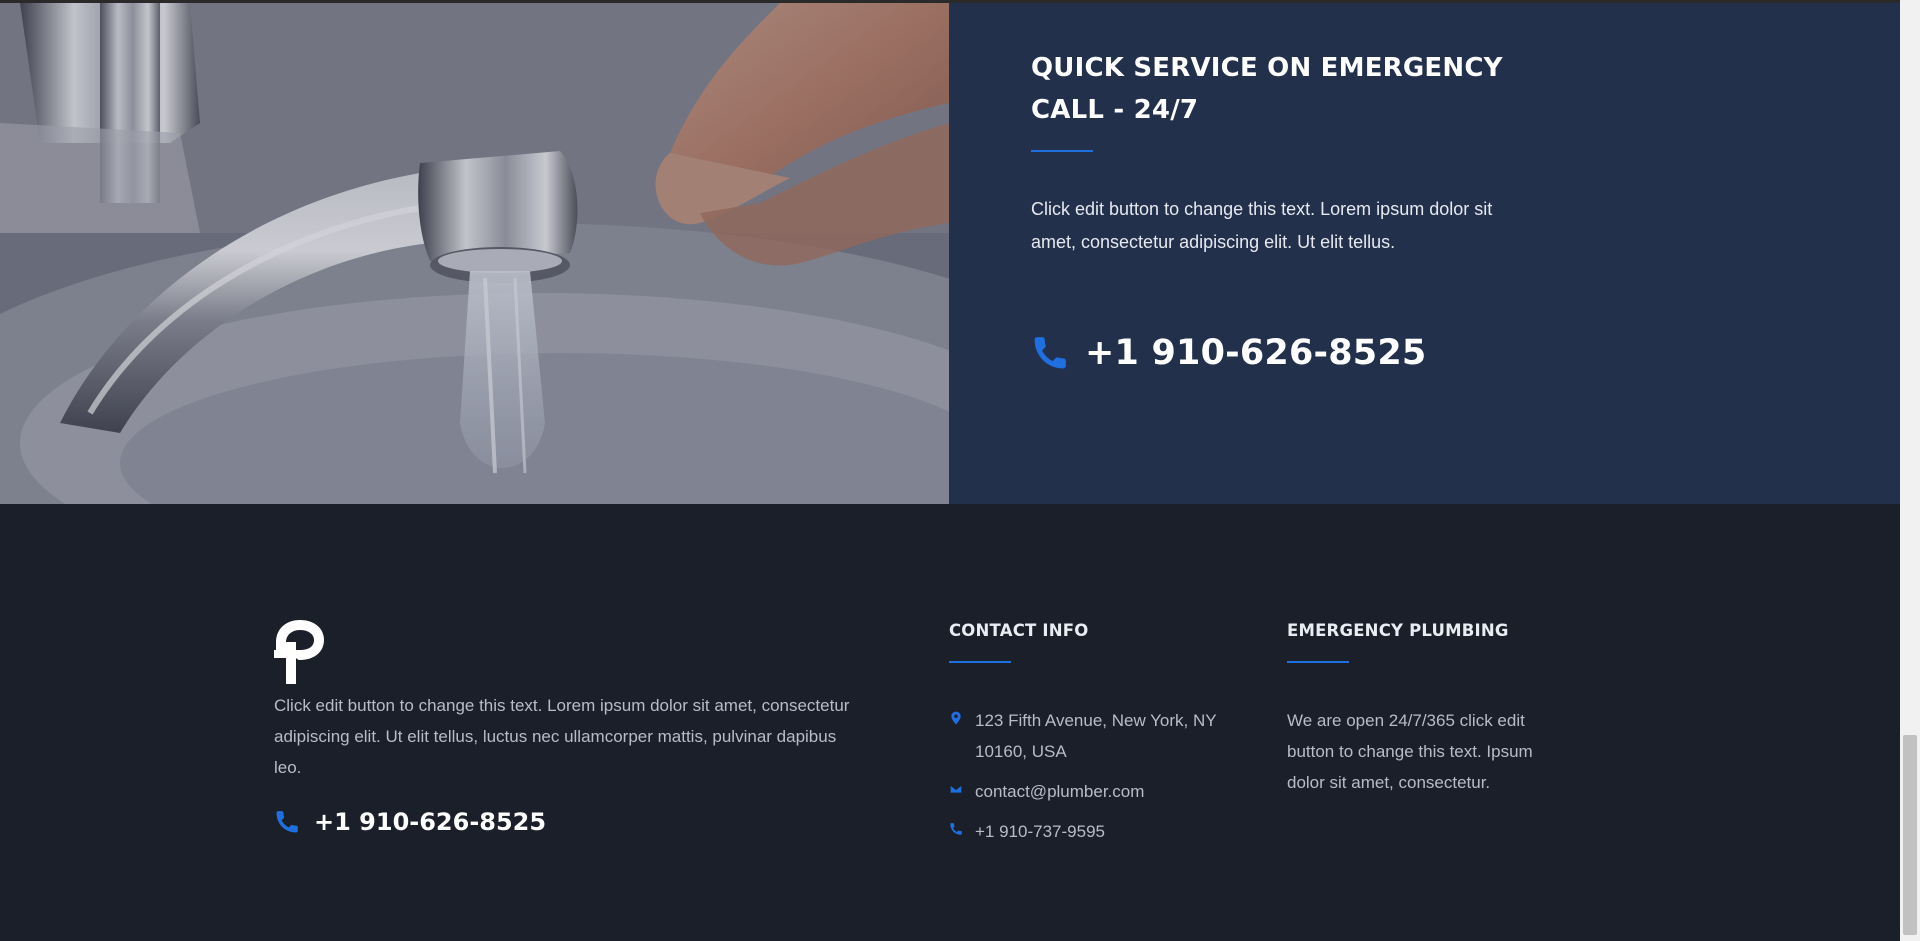 The width and height of the screenshot is (1920, 941). I want to click on contact-phone-text: +1 910-737-9595, so click(1100, 831).